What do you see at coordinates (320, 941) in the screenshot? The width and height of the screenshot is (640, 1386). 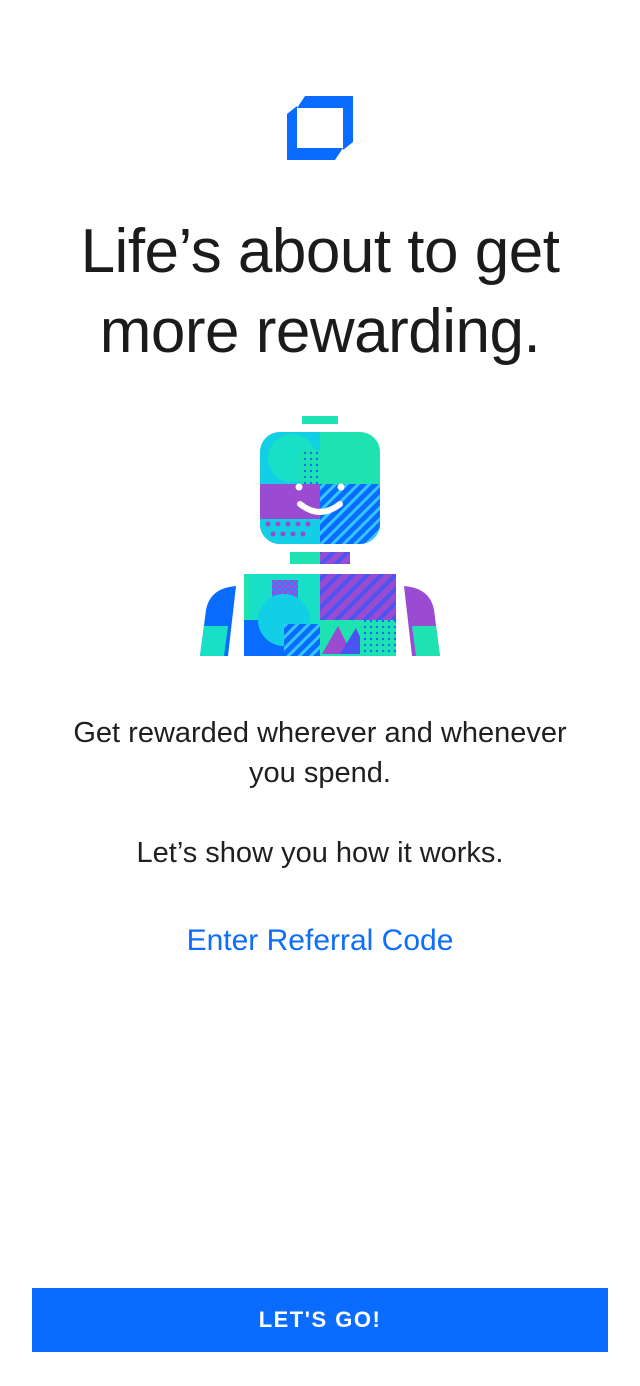 I see `enter-referral-code-link: Enter Referral Code` at bounding box center [320, 941].